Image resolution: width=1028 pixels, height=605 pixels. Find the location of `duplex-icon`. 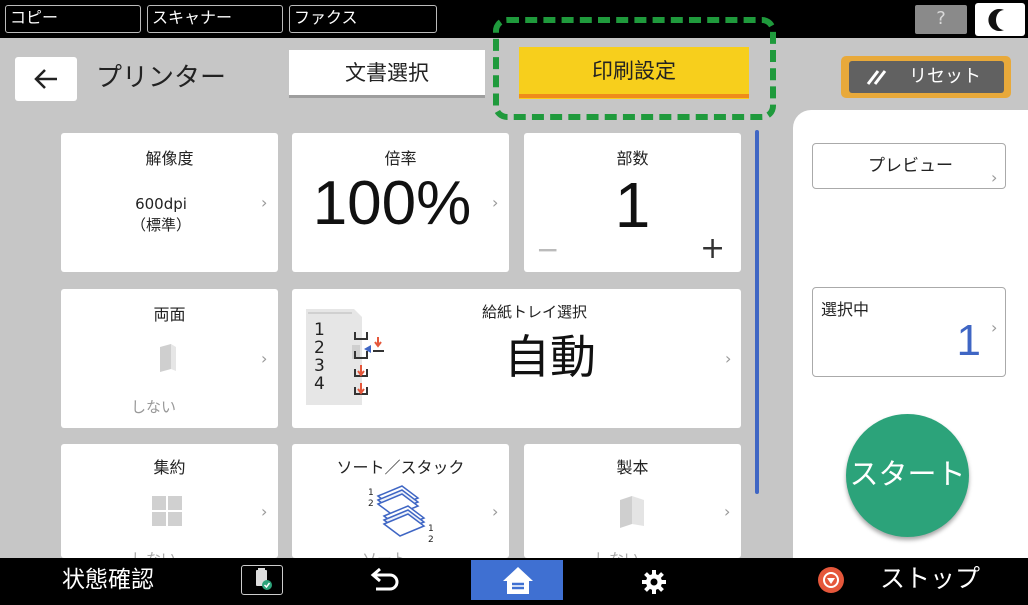

duplex-icon is located at coordinates (168, 358).